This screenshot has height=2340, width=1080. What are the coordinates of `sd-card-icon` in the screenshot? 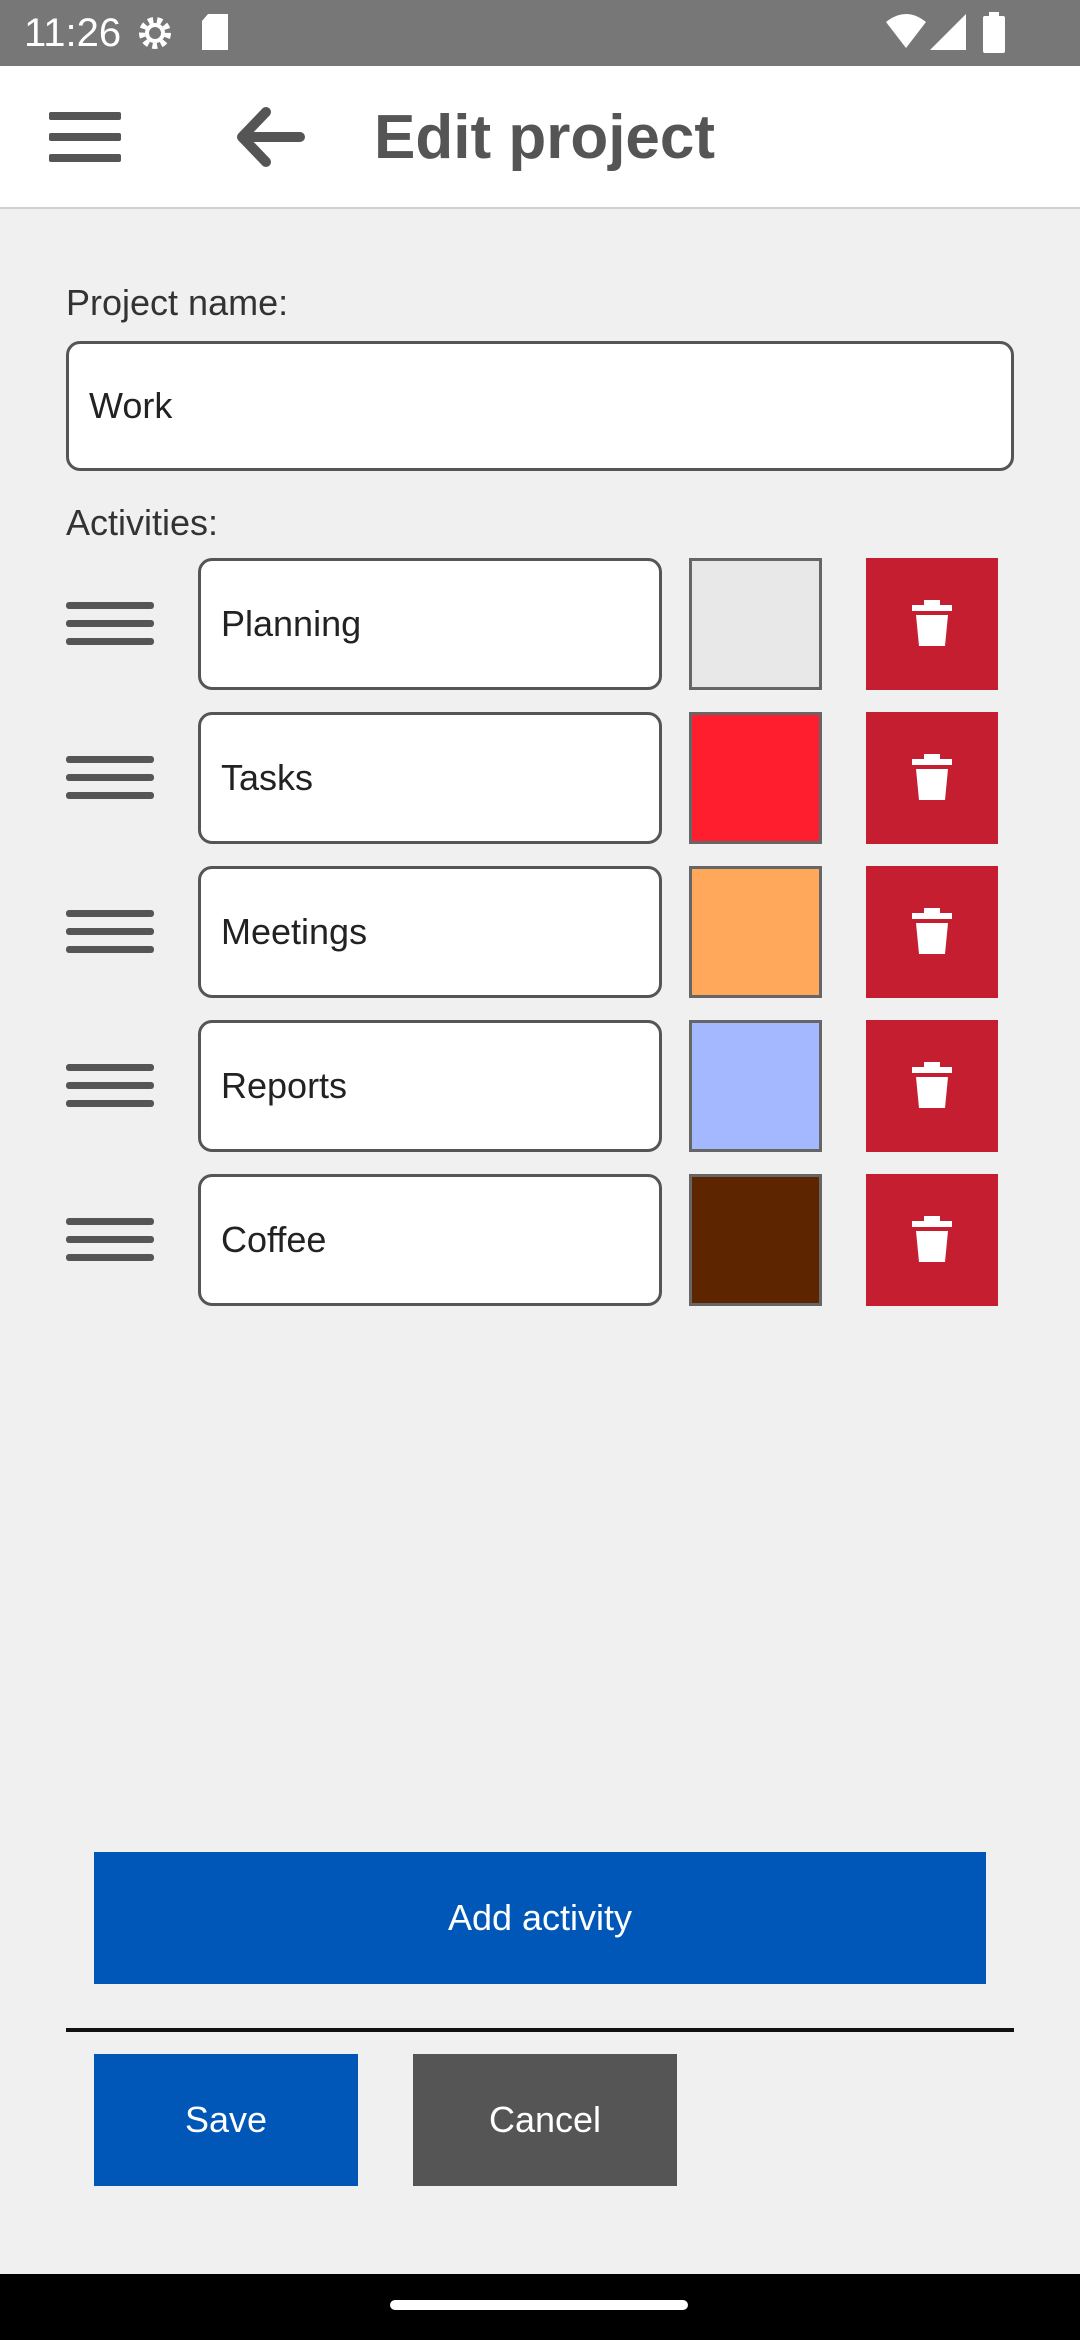 It's located at (215, 34).